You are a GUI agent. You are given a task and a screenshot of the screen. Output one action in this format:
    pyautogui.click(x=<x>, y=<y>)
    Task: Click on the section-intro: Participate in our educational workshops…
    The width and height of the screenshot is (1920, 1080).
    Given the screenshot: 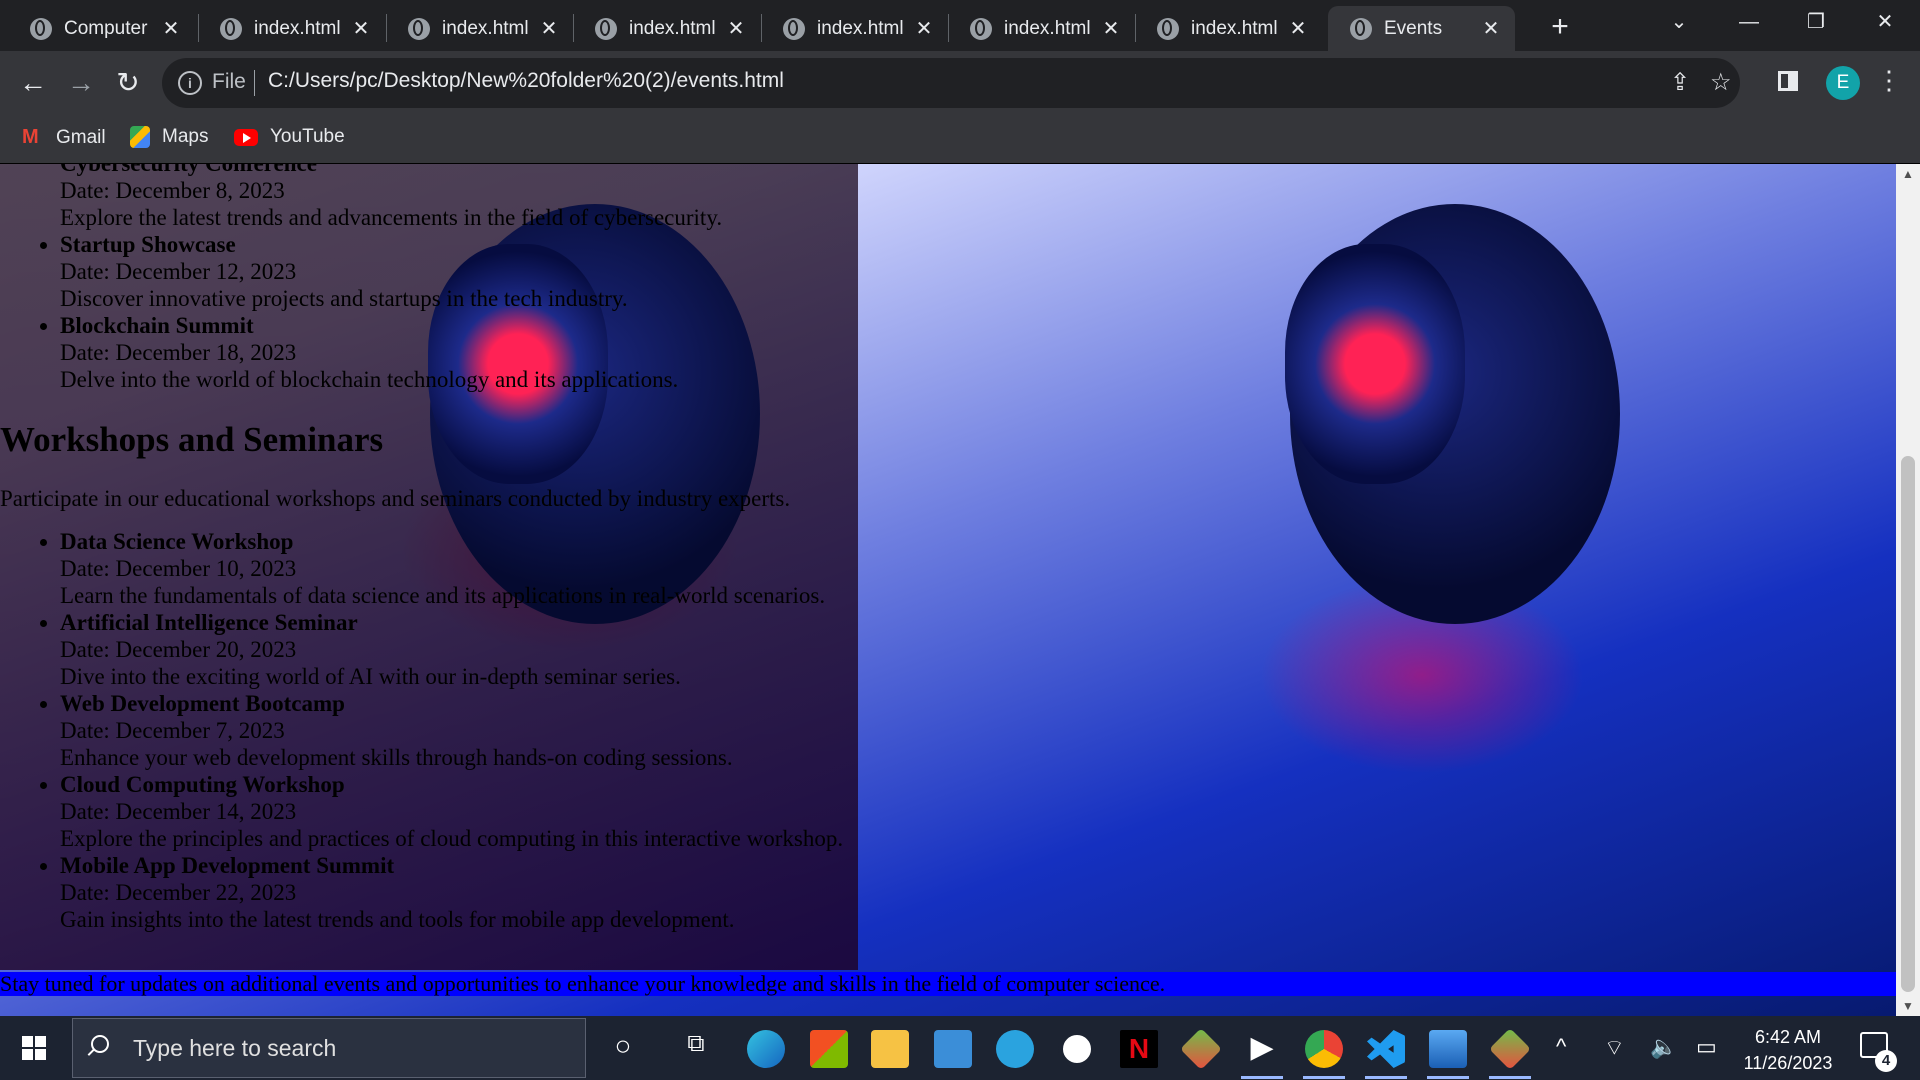 What is the action you would take?
    pyautogui.click(x=395, y=498)
    